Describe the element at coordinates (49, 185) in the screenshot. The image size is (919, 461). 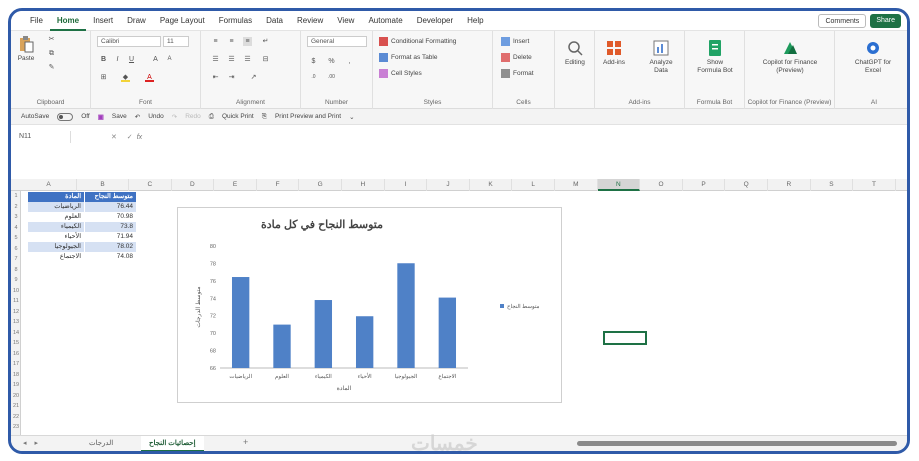
I see `column-header-a: A` at that location.